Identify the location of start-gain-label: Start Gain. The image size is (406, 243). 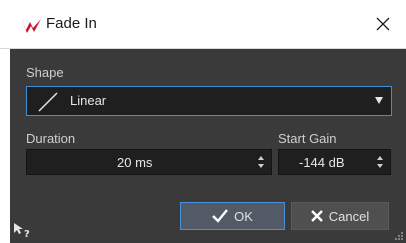
(307, 138).